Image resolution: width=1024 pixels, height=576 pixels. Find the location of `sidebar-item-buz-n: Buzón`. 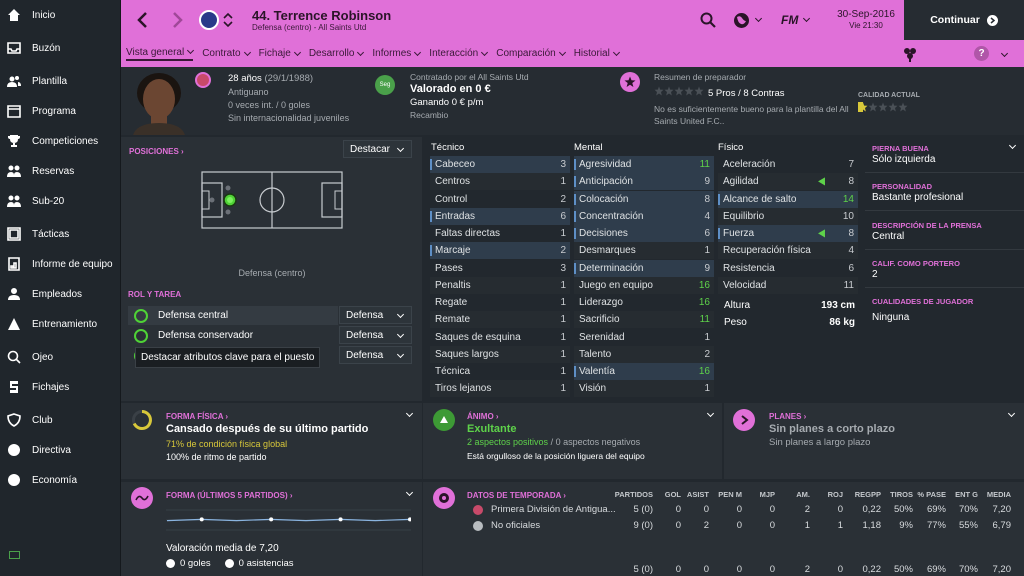

sidebar-item-buz-n: Buzón is located at coordinates (60, 48).